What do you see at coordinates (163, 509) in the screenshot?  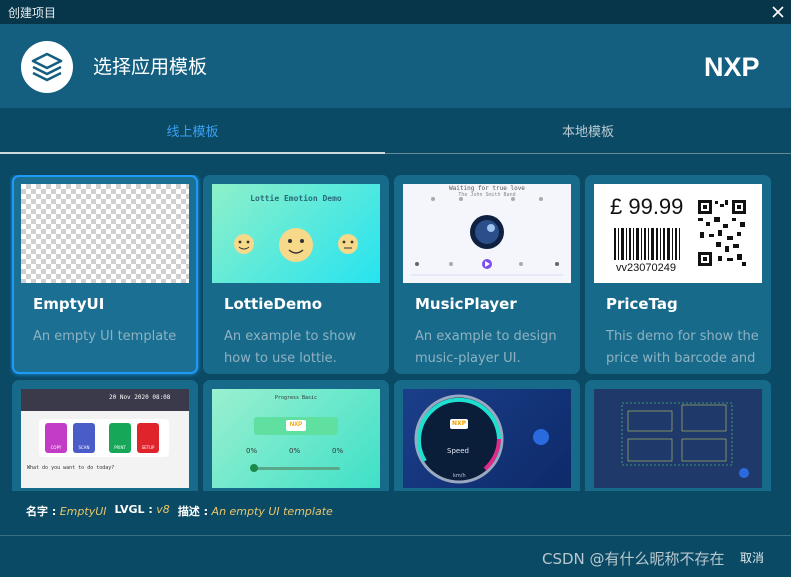 I see `lvgl-value: v8` at bounding box center [163, 509].